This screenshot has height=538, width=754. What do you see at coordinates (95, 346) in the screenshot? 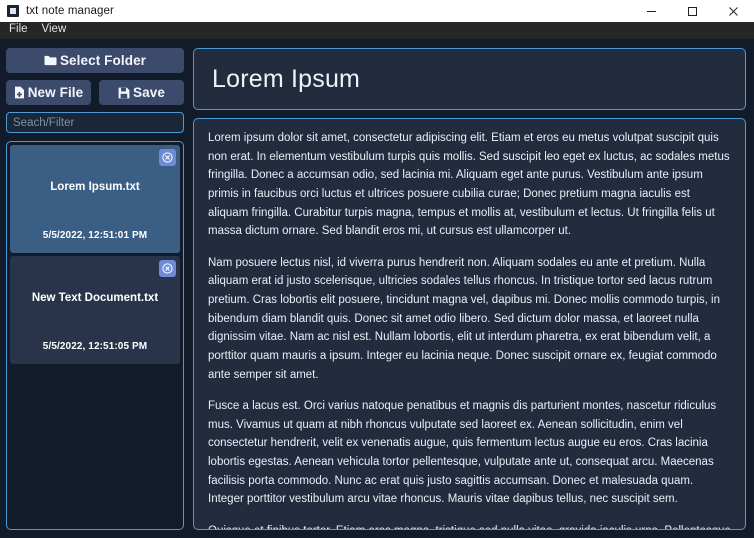
I see `file-date: 5/5/2022, 12:51:05 PM` at bounding box center [95, 346].